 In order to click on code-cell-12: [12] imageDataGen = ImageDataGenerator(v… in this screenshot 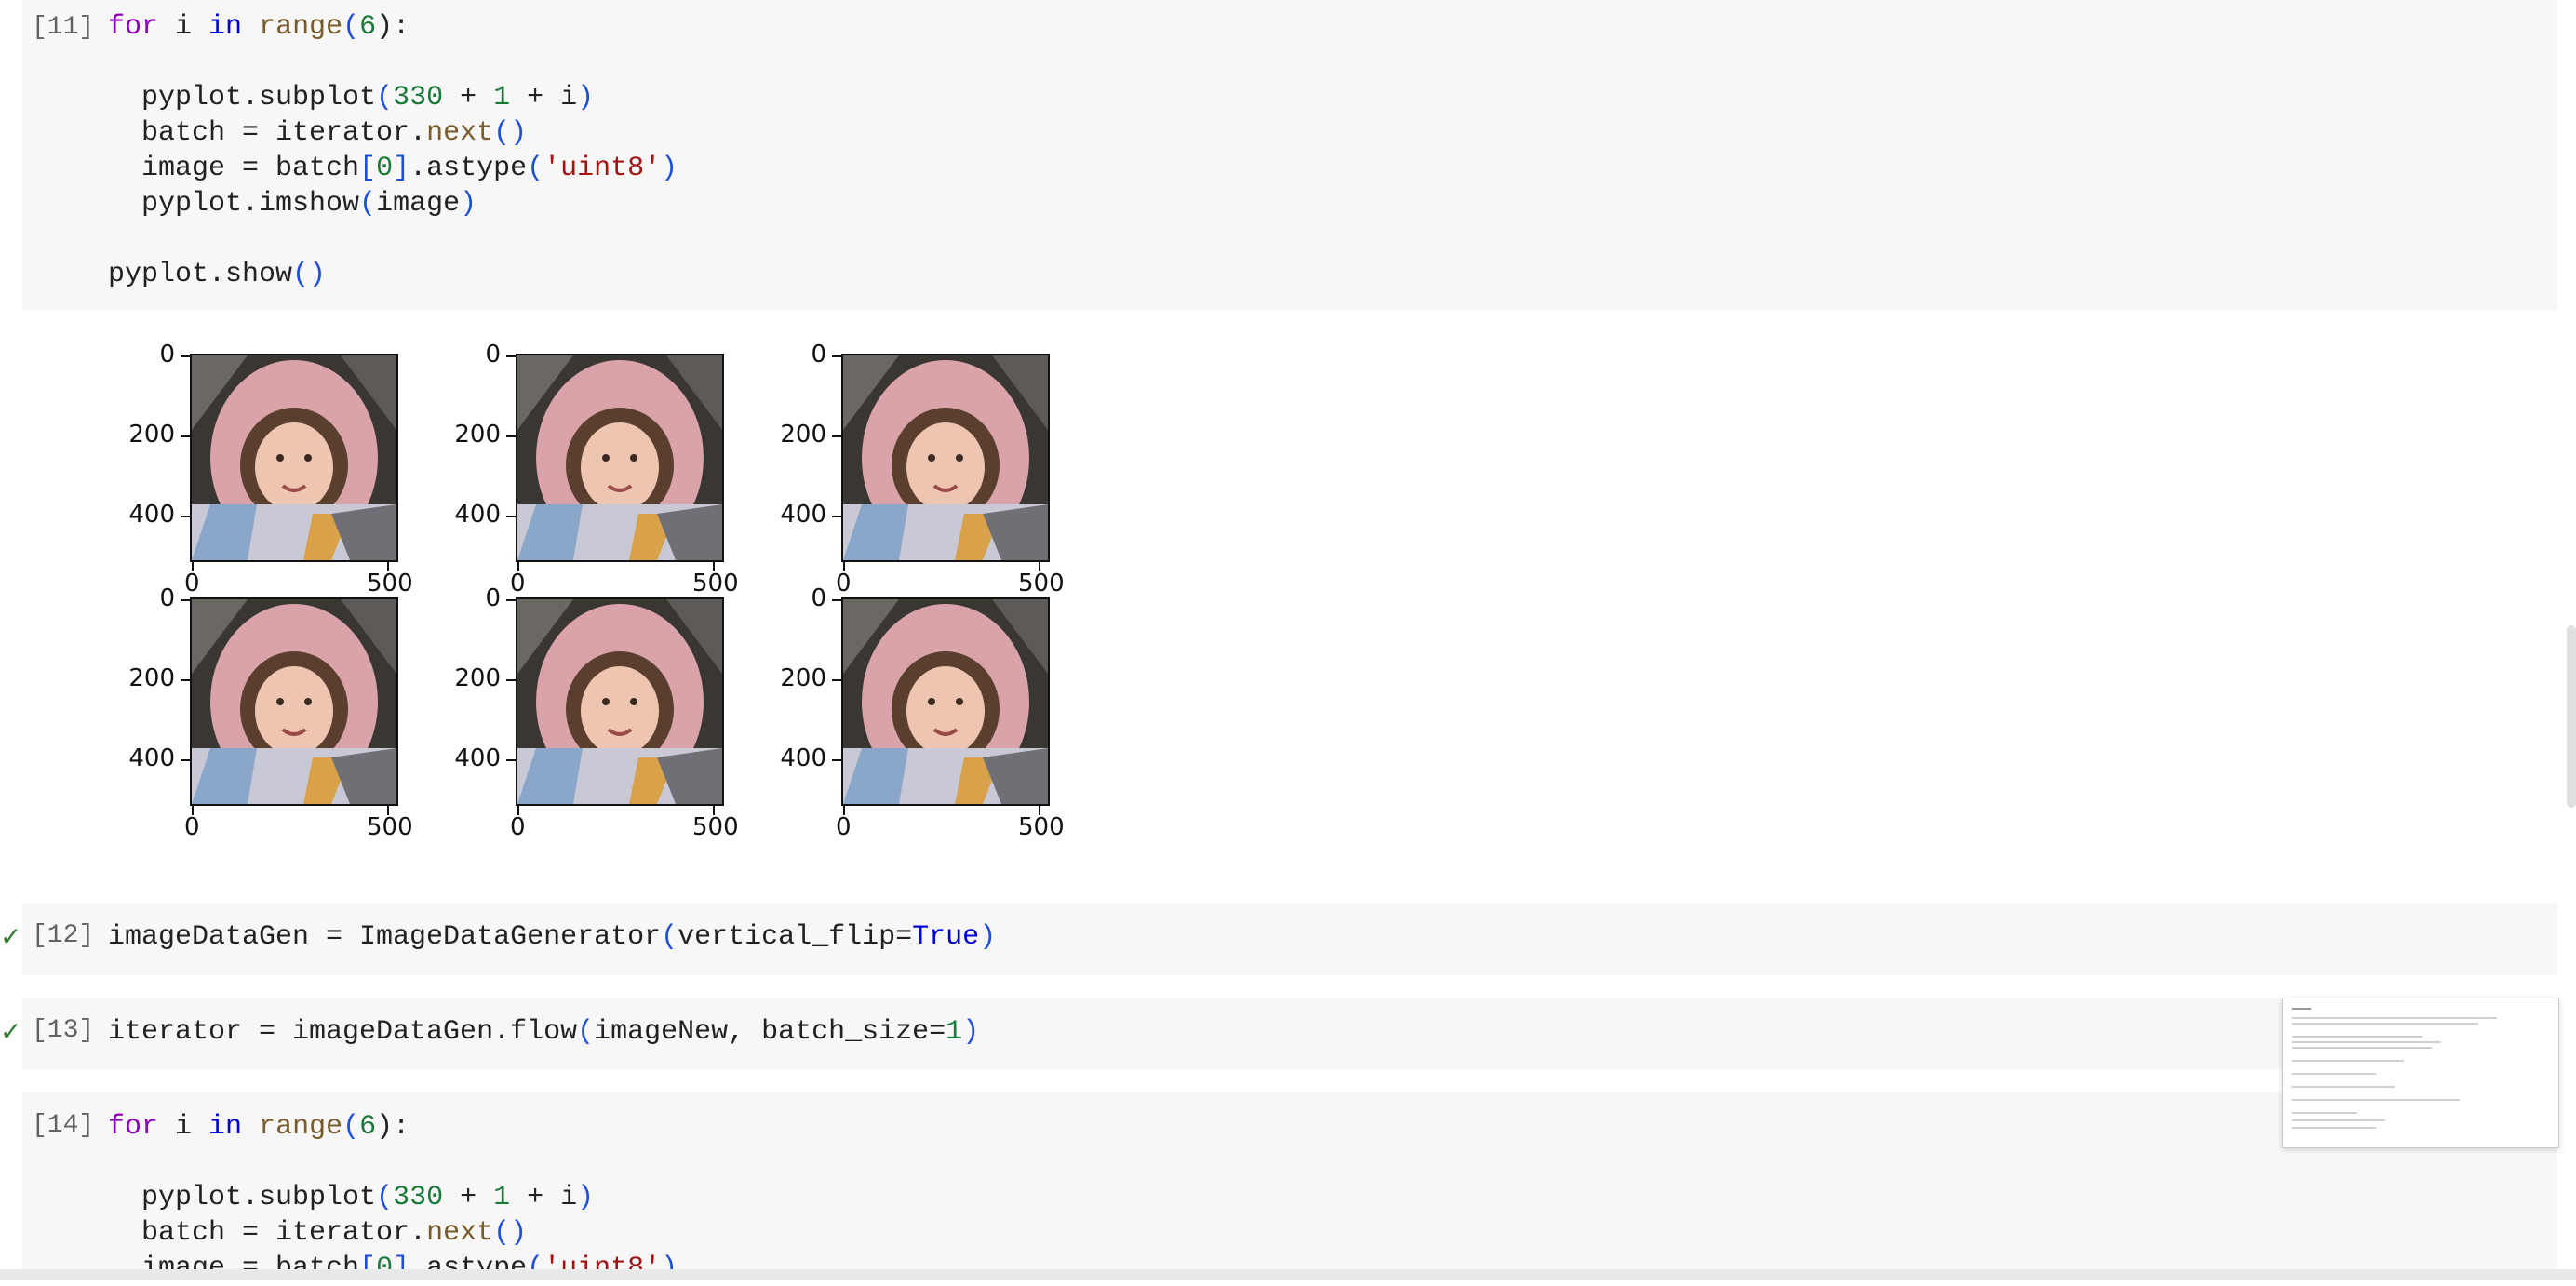, I will do `click(1289, 939)`.